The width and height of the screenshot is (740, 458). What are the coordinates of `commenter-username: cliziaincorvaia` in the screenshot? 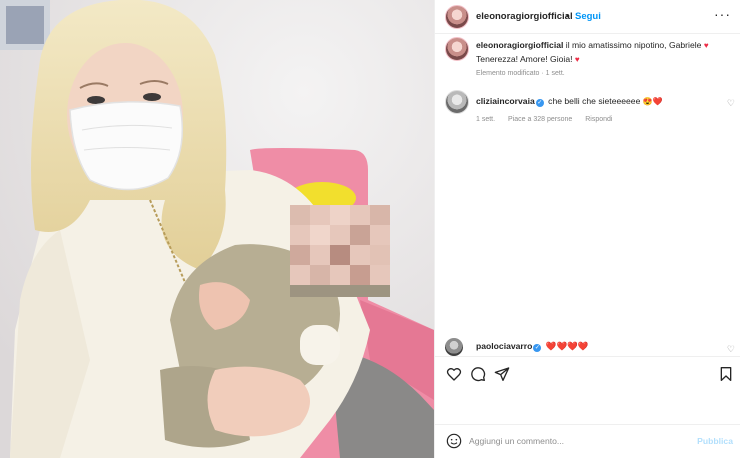 It's located at (505, 101).